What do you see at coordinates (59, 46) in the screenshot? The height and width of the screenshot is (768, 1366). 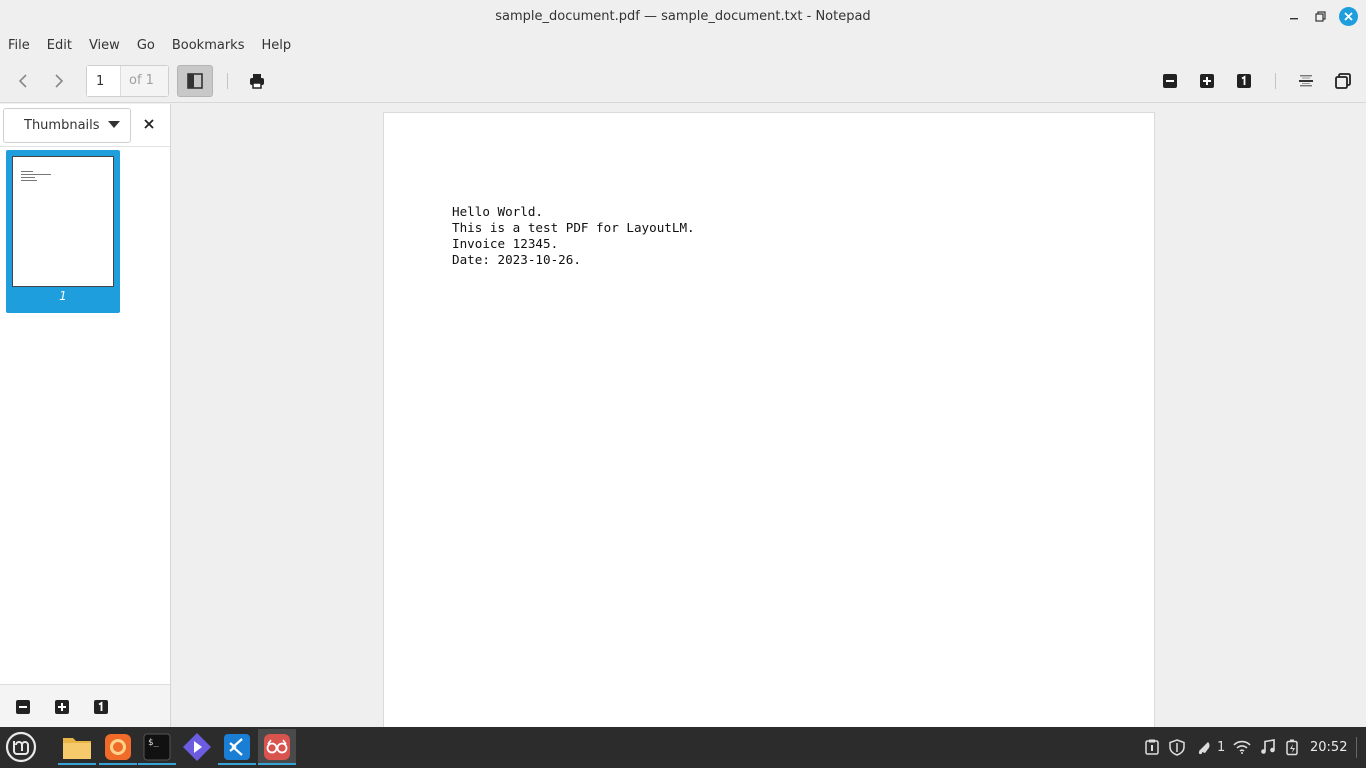 I see `menu-edit: Edit` at bounding box center [59, 46].